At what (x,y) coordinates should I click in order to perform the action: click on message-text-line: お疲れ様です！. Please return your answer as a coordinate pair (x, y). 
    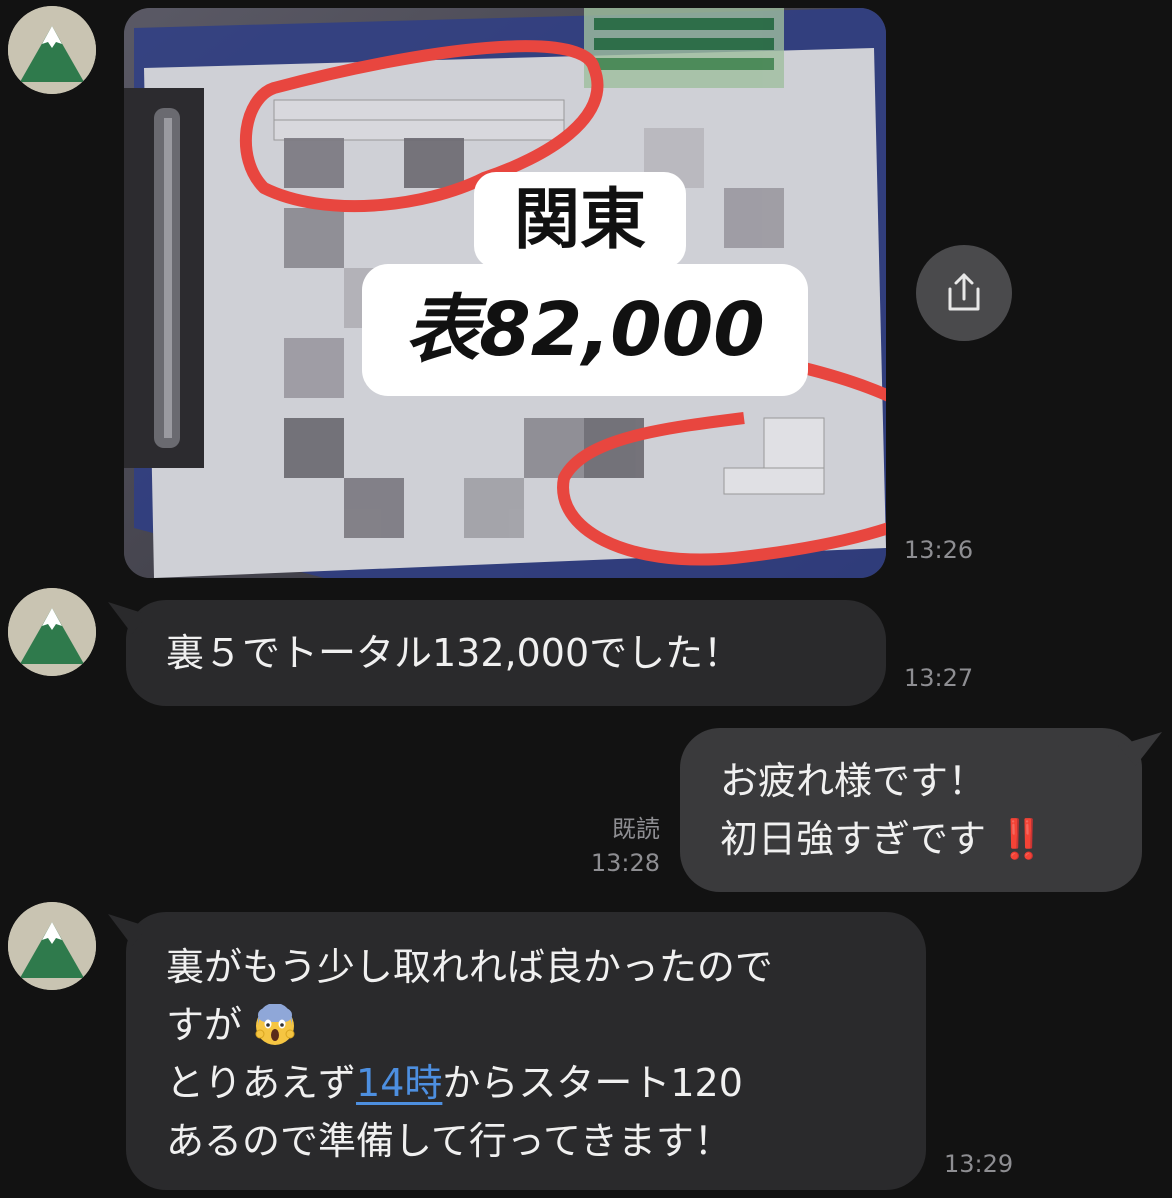
    Looking at the image, I should click on (853, 781).